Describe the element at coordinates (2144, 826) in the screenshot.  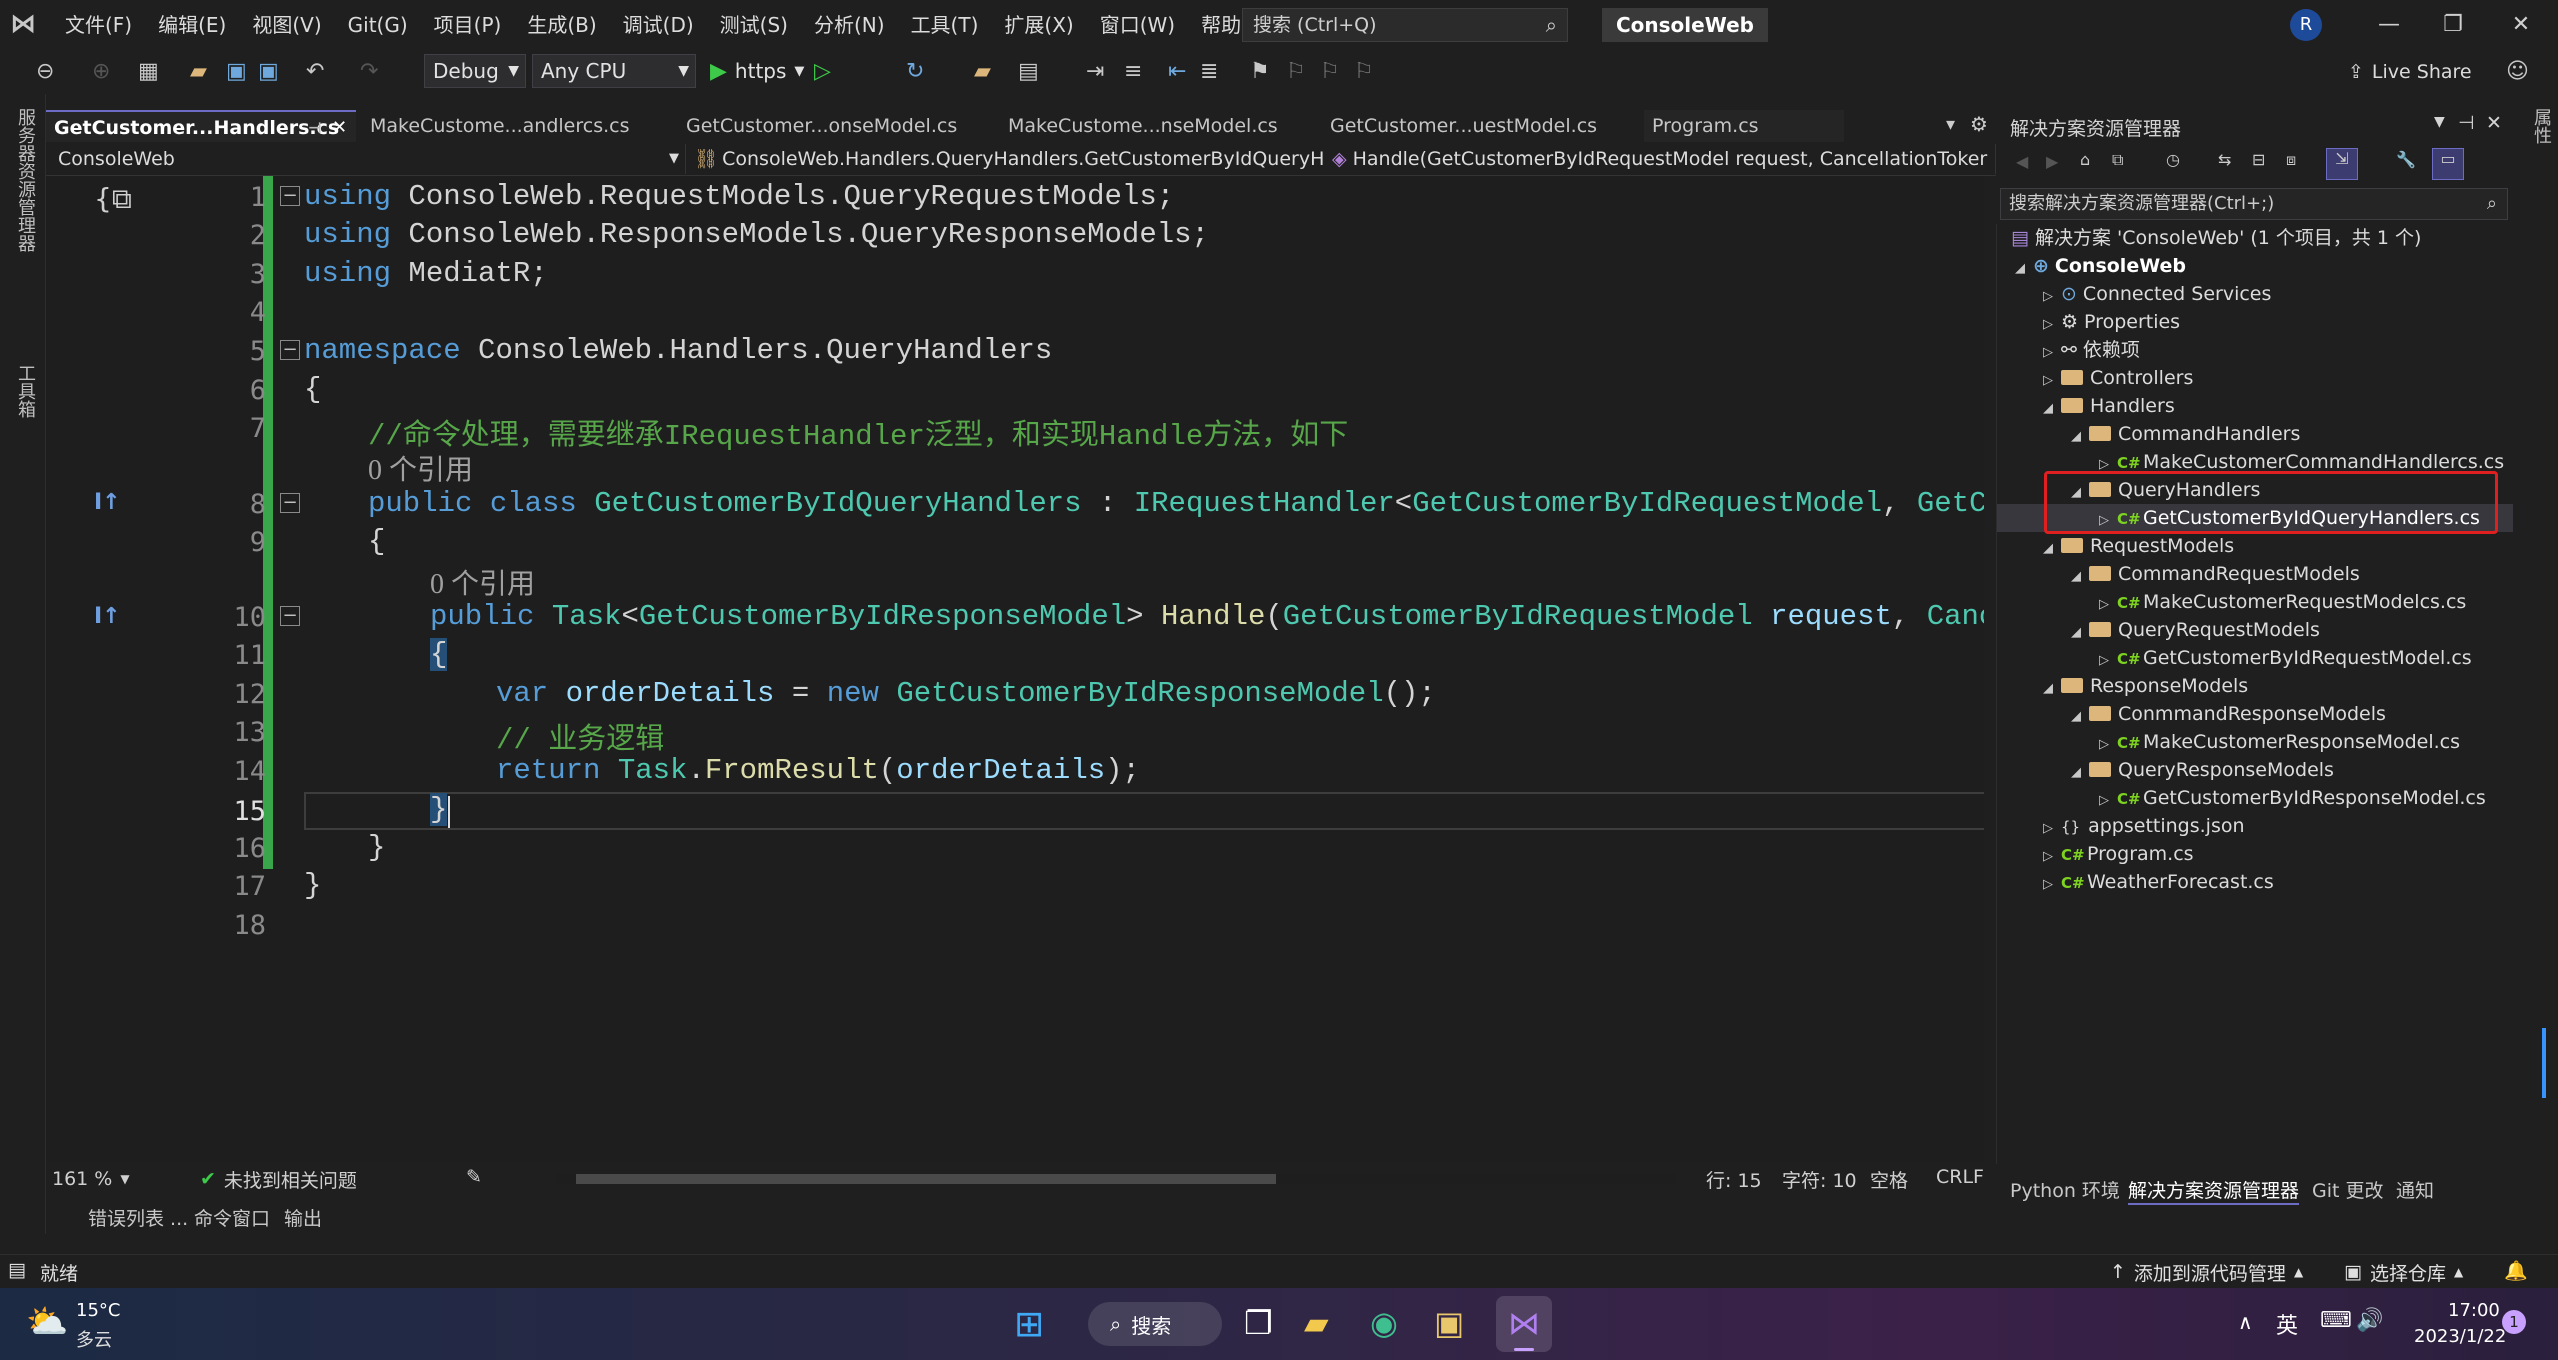
I see `tree-appsettings: ▷ {} appsettings.json` at that location.